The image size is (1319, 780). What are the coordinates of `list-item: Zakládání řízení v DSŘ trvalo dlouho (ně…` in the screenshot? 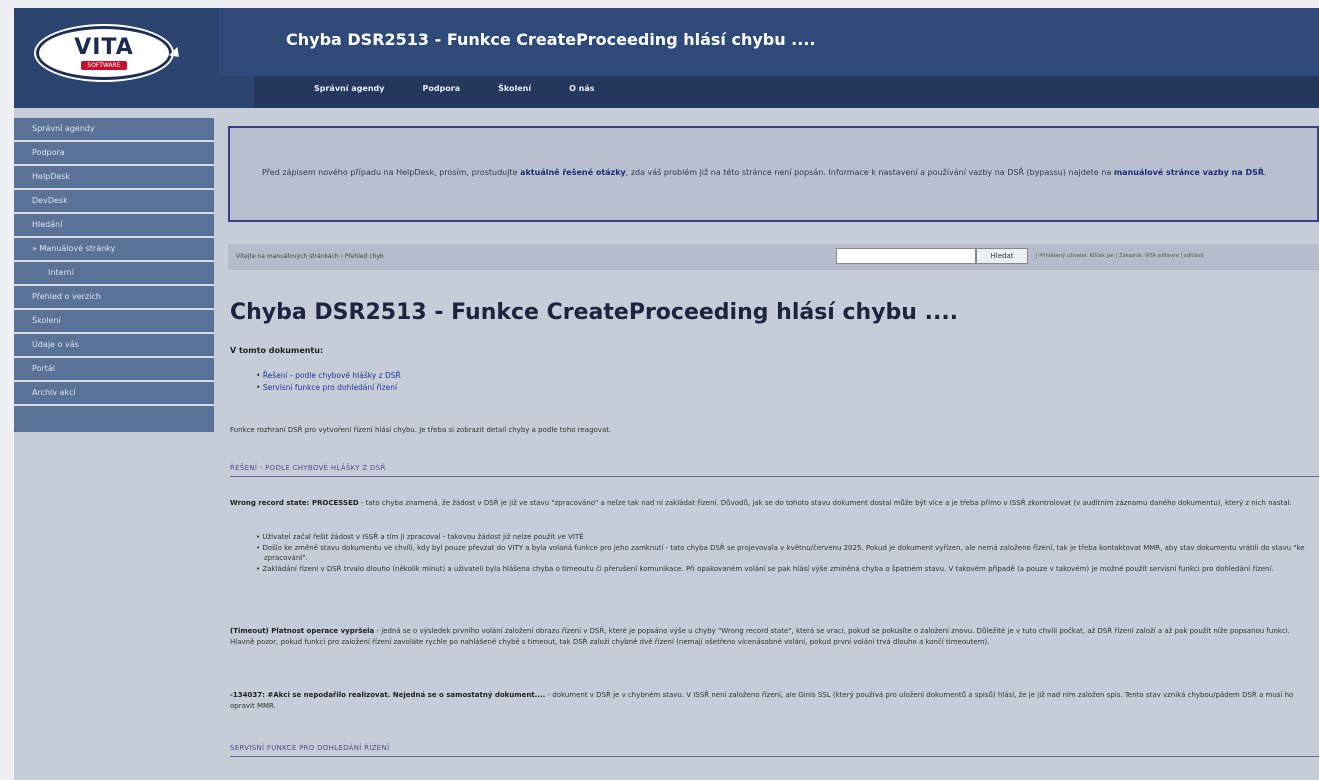 It's located at (783, 569).